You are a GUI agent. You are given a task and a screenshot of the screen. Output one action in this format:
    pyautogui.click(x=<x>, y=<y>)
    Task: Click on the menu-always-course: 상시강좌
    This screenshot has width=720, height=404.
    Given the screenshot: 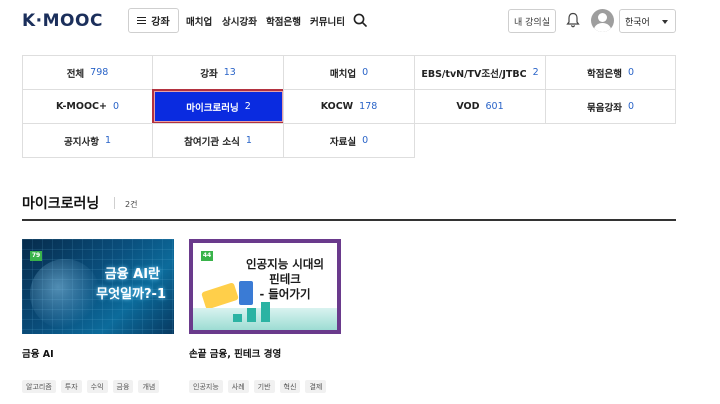 What is the action you would take?
    pyautogui.click(x=239, y=21)
    